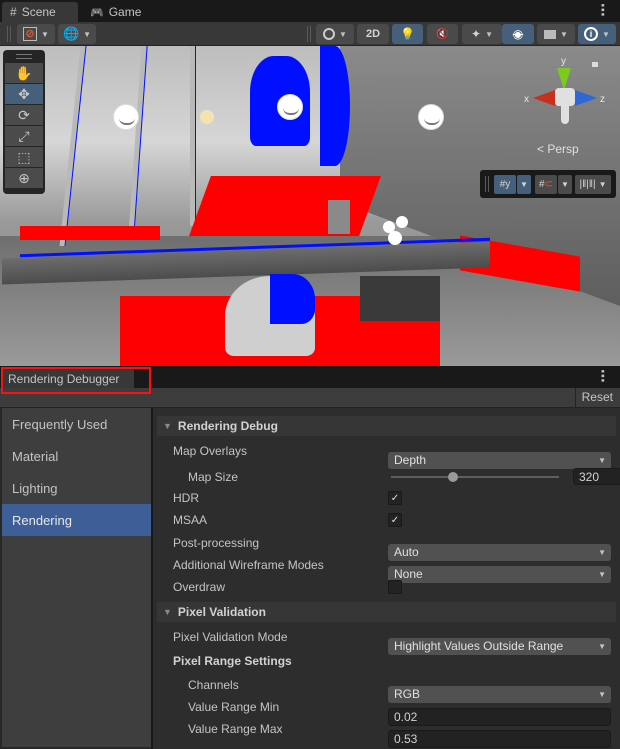 The image size is (620, 749). I want to click on debugger-toolbar: Reset, so click(310, 398).